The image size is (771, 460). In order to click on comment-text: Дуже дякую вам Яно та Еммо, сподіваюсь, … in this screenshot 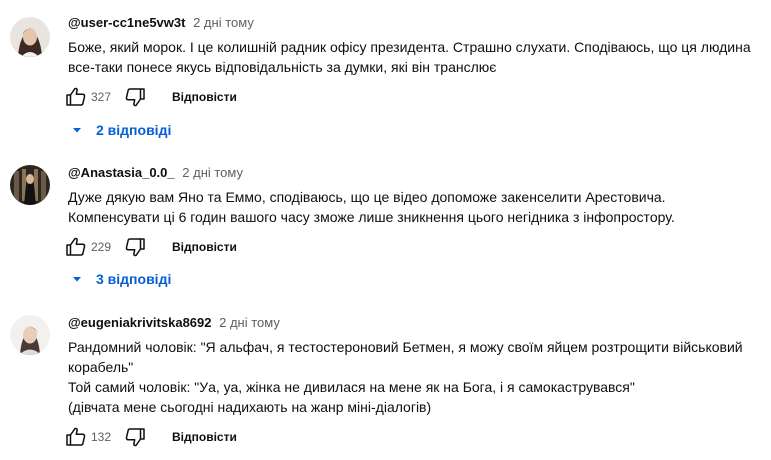, I will do `click(413, 207)`.